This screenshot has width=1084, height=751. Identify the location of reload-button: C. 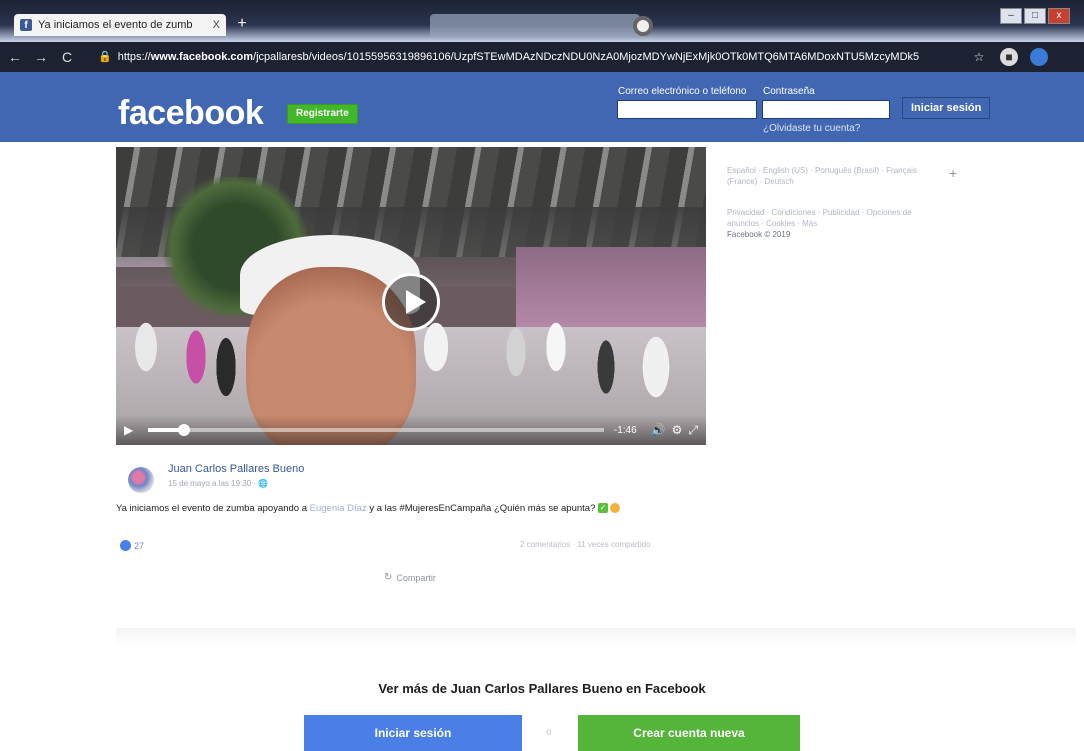
(67, 57).